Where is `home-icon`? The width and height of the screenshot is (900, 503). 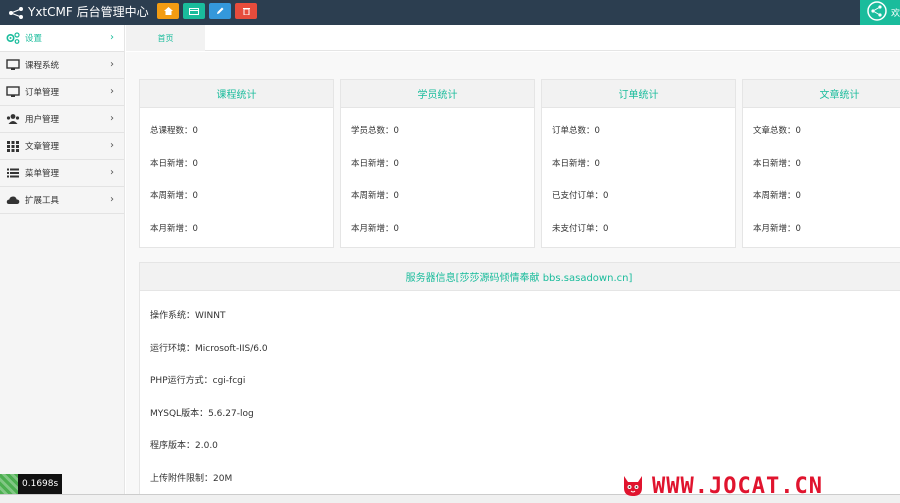
home-icon is located at coordinates (168, 11).